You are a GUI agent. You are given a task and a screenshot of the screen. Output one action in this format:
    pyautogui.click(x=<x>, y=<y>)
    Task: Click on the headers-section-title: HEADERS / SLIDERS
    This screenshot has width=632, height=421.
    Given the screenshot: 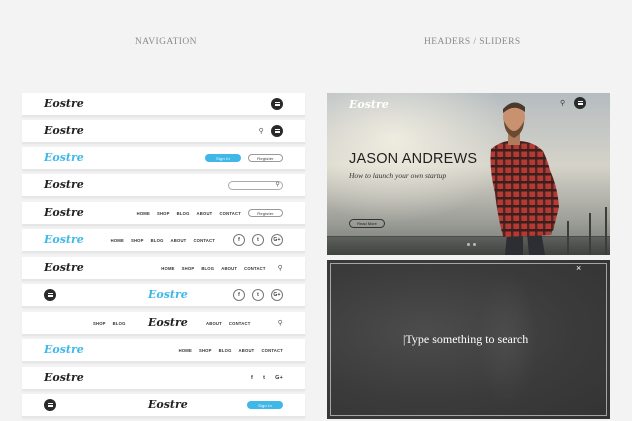 What is the action you would take?
    pyautogui.click(x=472, y=42)
    